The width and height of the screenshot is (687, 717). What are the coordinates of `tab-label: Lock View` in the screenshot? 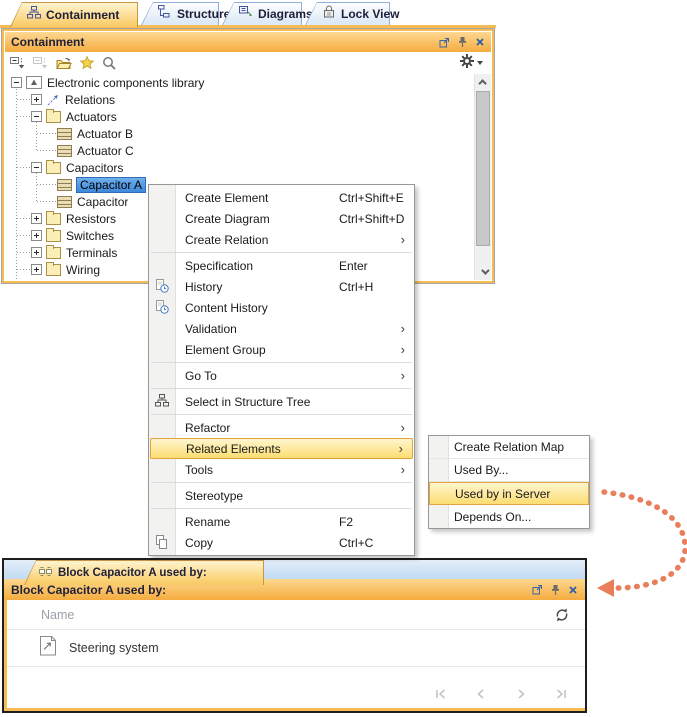 It's located at (370, 13).